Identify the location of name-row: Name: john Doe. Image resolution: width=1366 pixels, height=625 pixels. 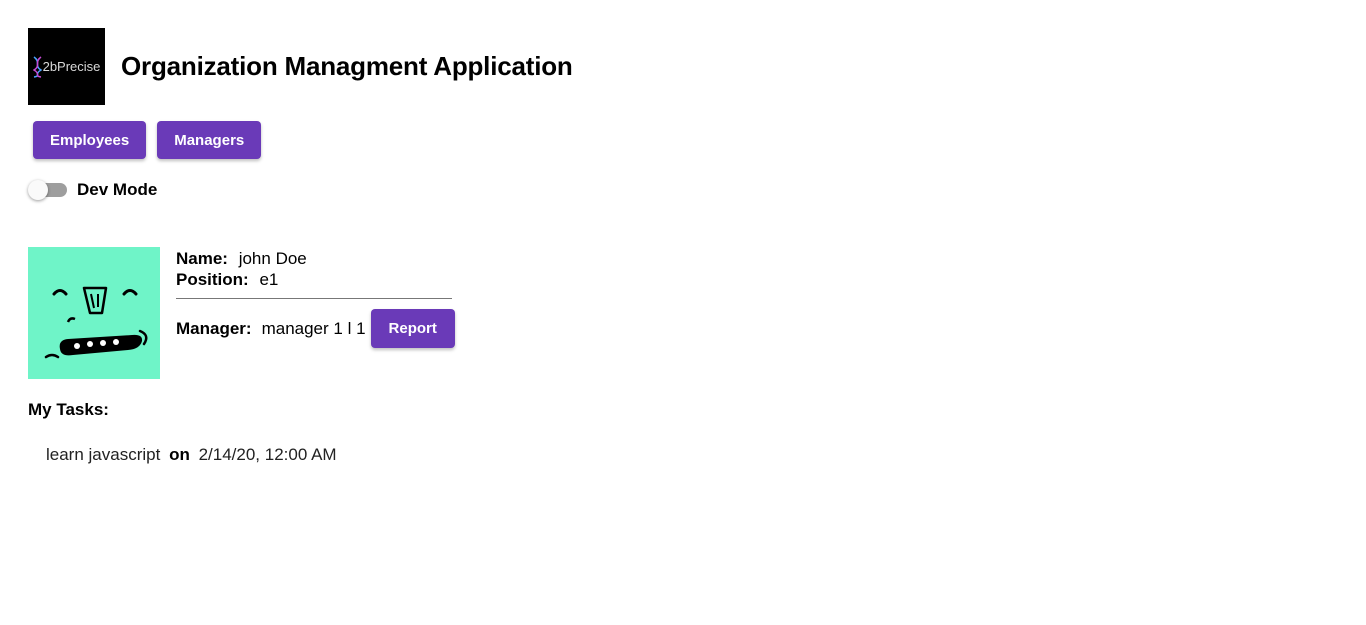
(314, 258).